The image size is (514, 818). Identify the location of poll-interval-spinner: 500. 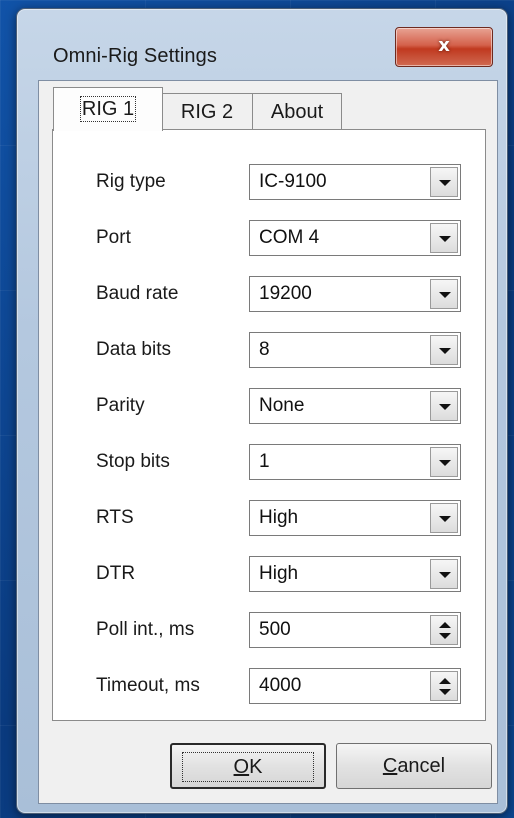
(355, 630).